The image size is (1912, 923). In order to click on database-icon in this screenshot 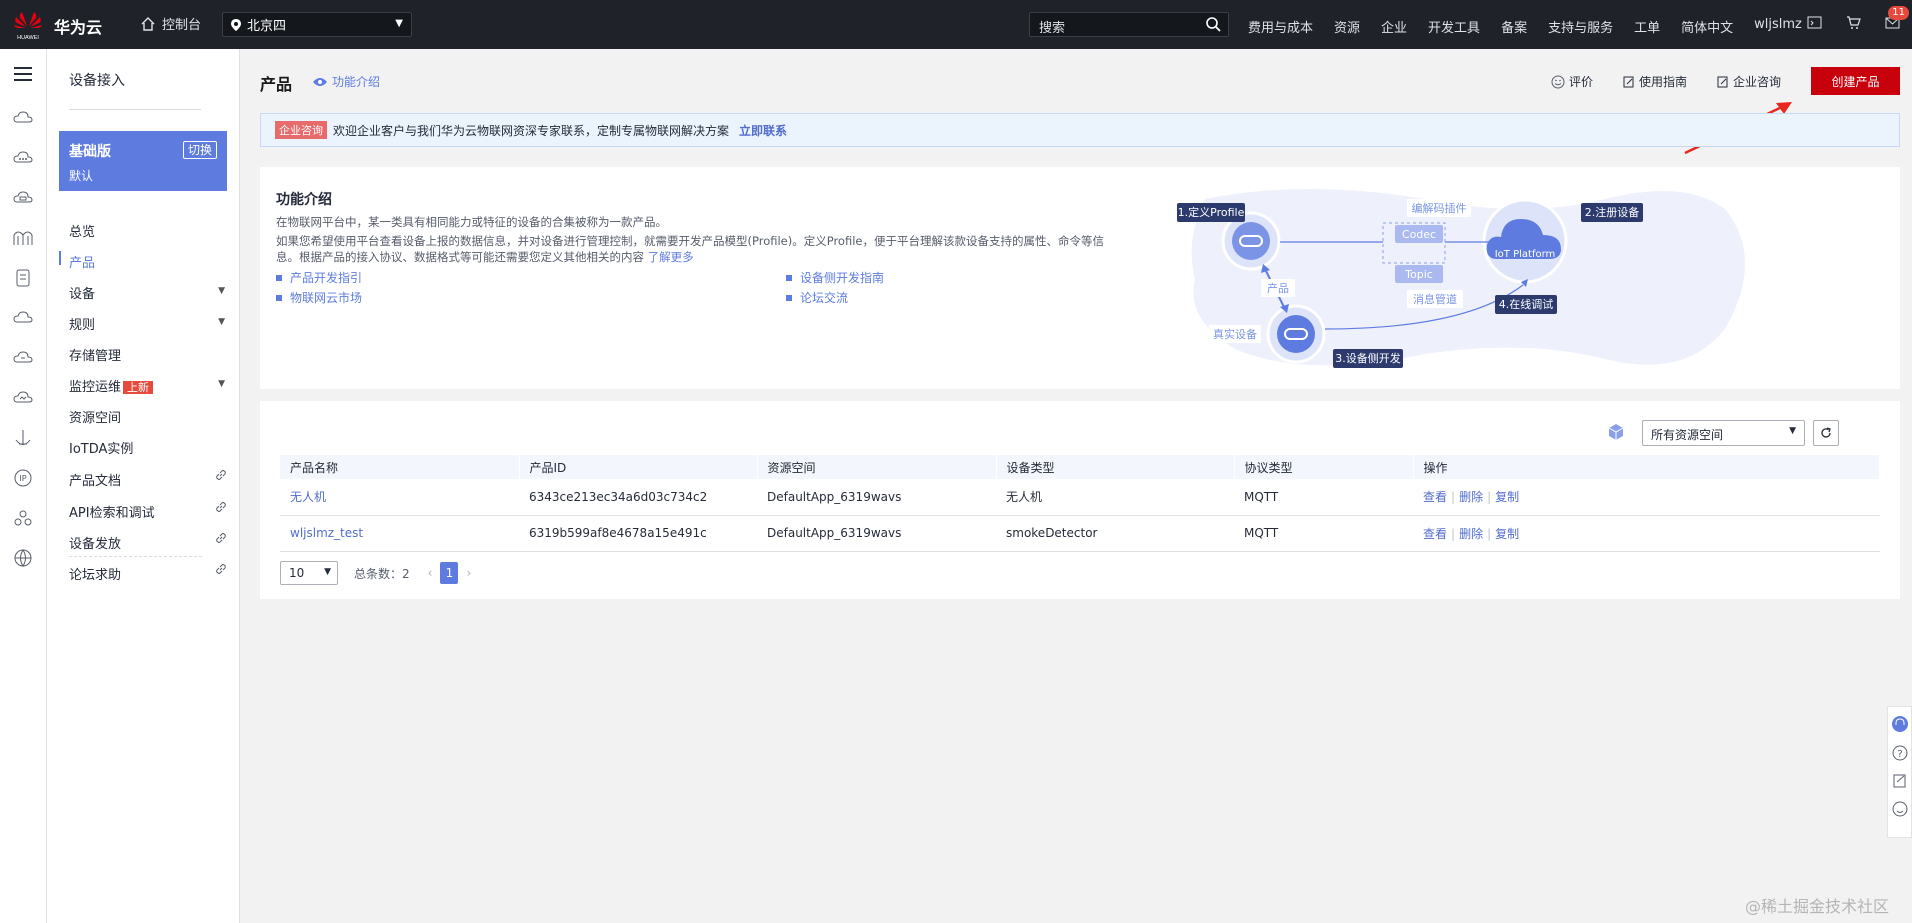, I will do `click(23, 278)`.